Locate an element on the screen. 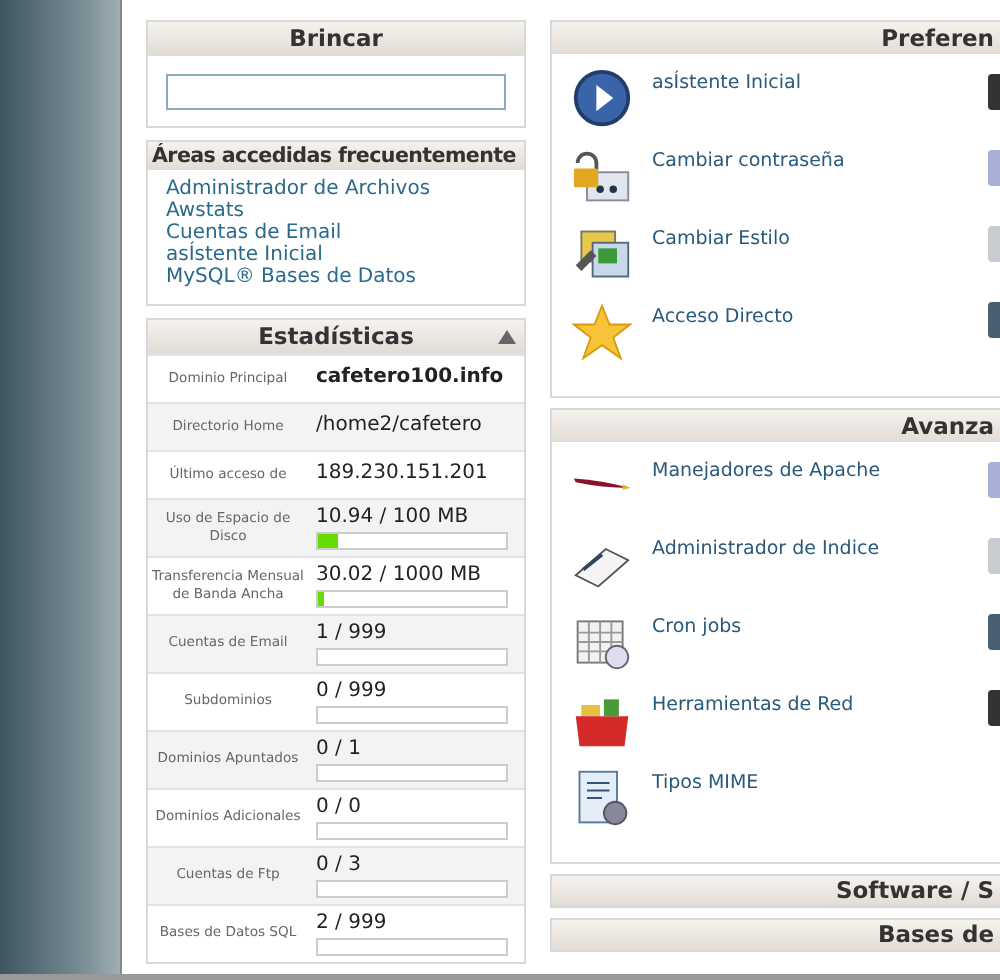  panel-title: Preferen is located at coordinates (937, 38).